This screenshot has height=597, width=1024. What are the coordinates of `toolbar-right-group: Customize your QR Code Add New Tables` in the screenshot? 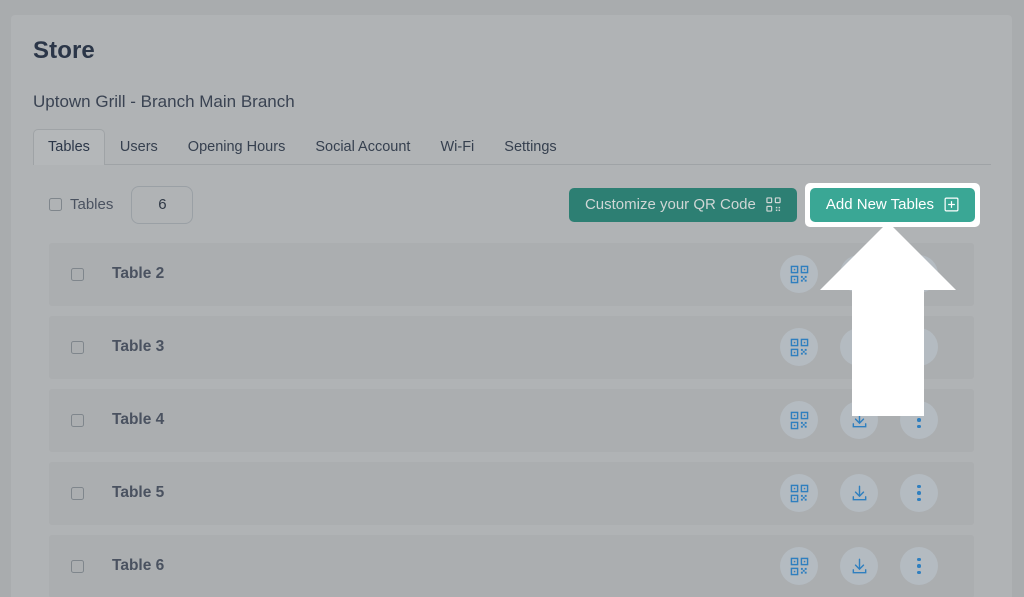 It's located at (774, 204).